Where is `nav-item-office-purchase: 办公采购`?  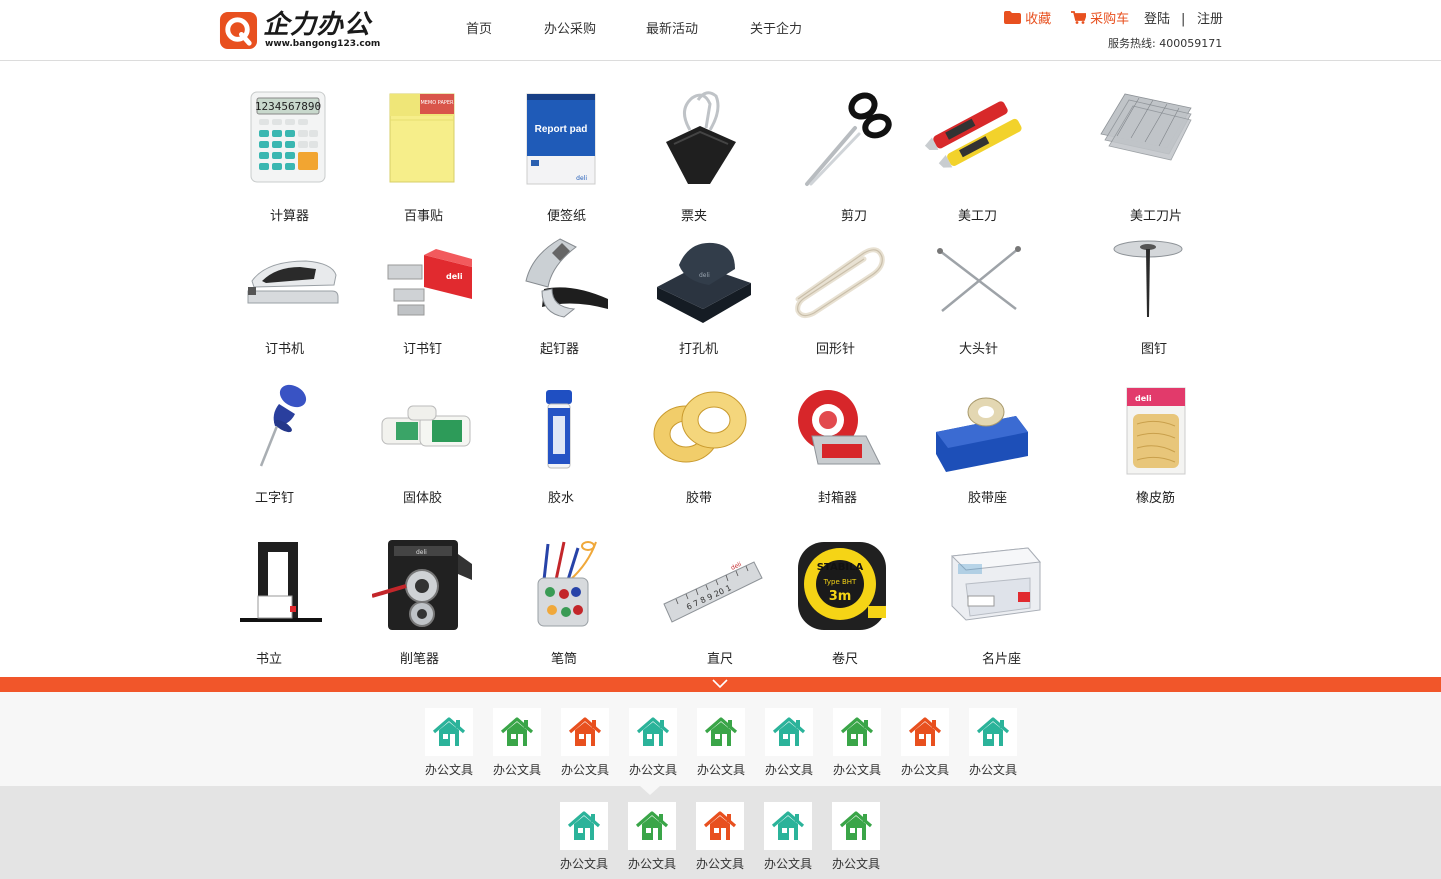 nav-item-office-purchase: 办公采购 is located at coordinates (570, 30).